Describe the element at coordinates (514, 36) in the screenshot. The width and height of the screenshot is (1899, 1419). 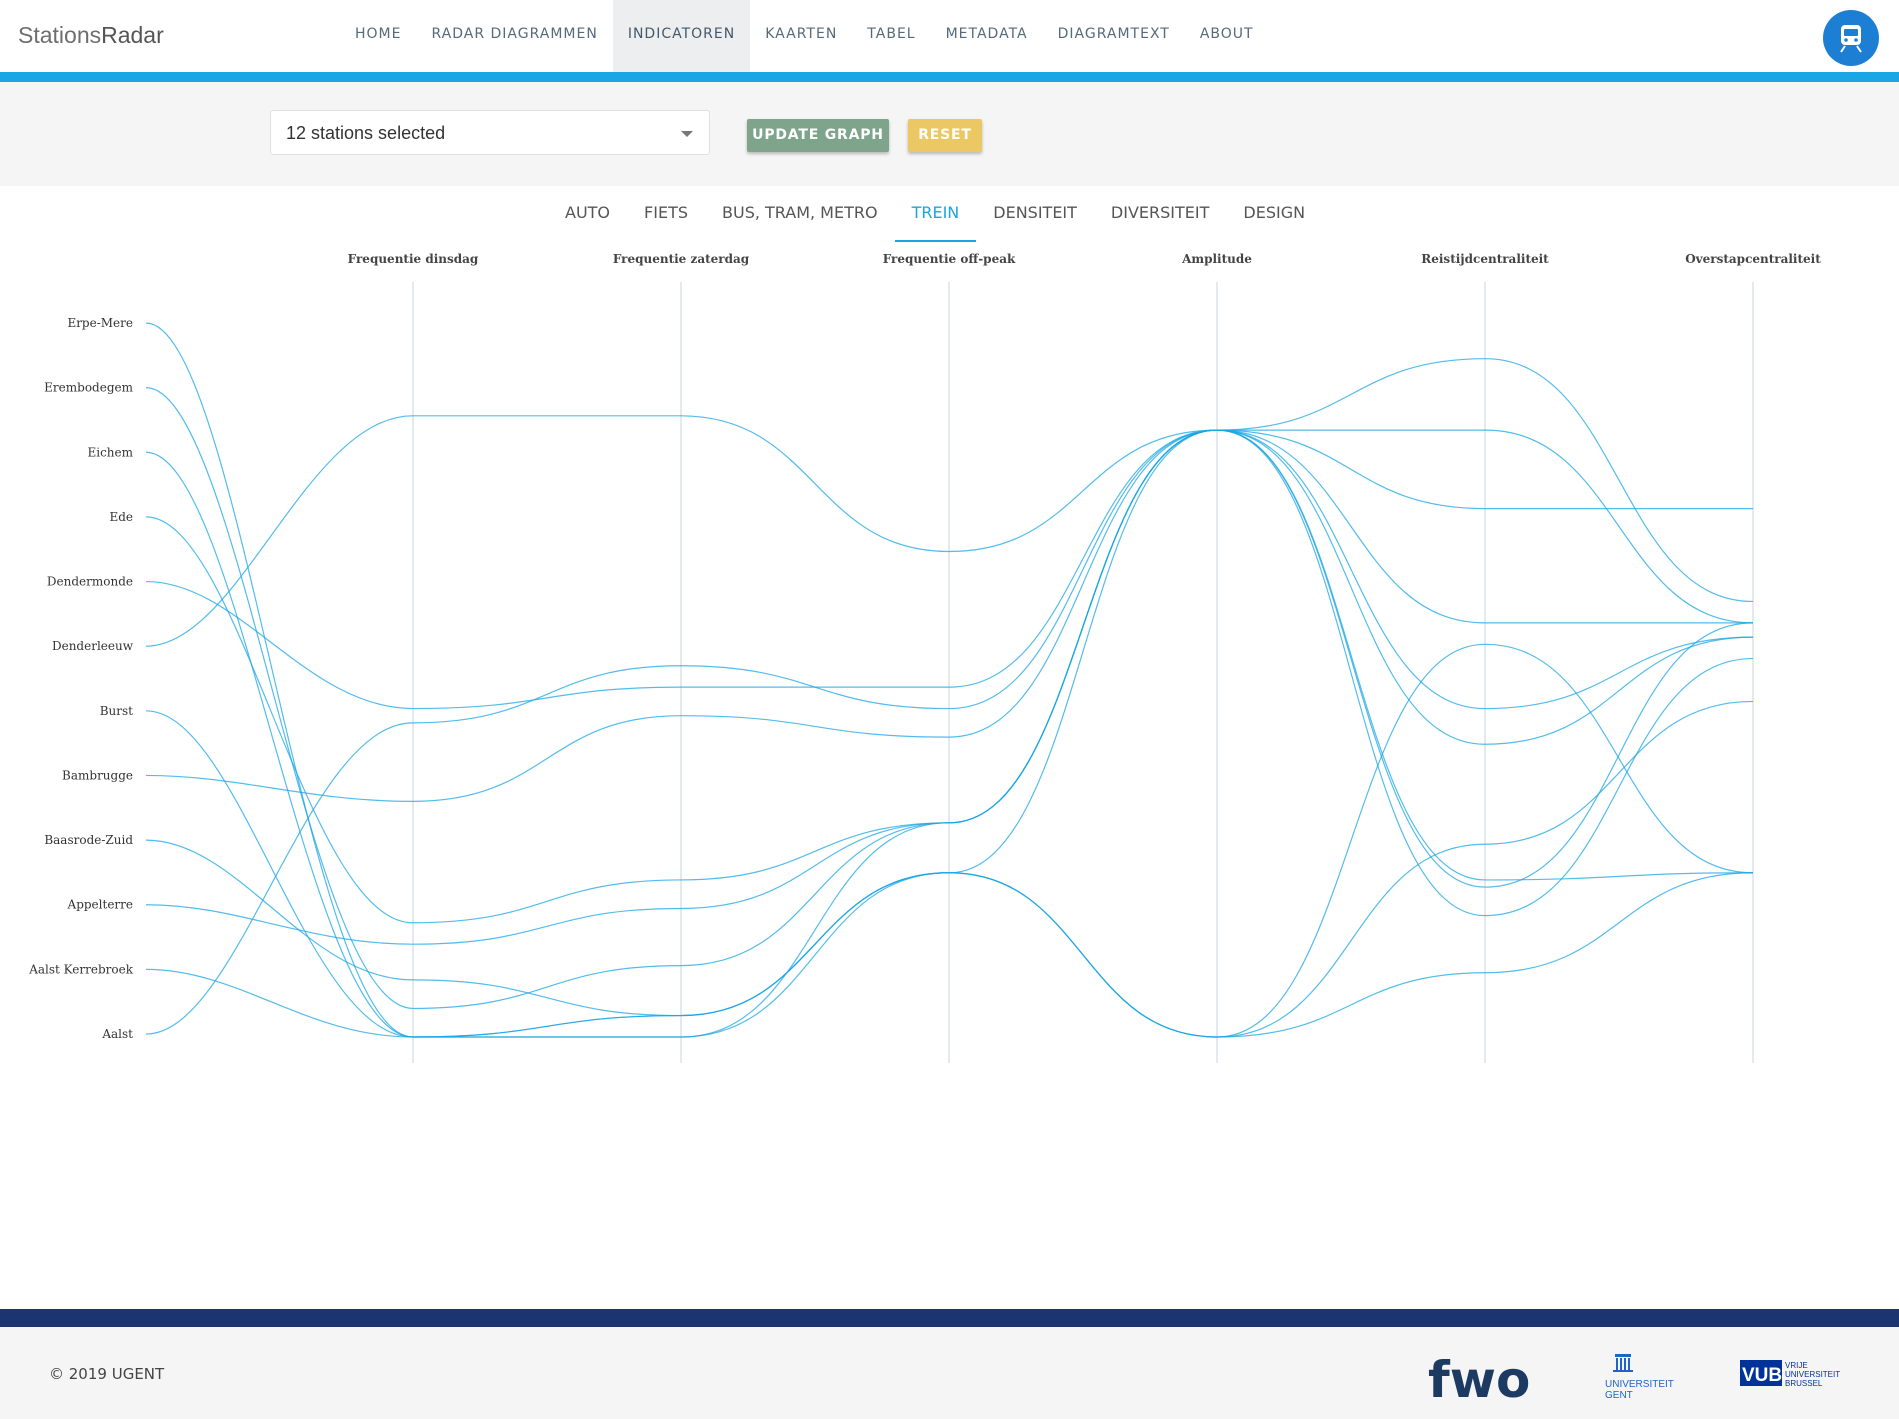
I see `nav-radar-diagrammen: RADAR DIAGRAMMEN` at that location.